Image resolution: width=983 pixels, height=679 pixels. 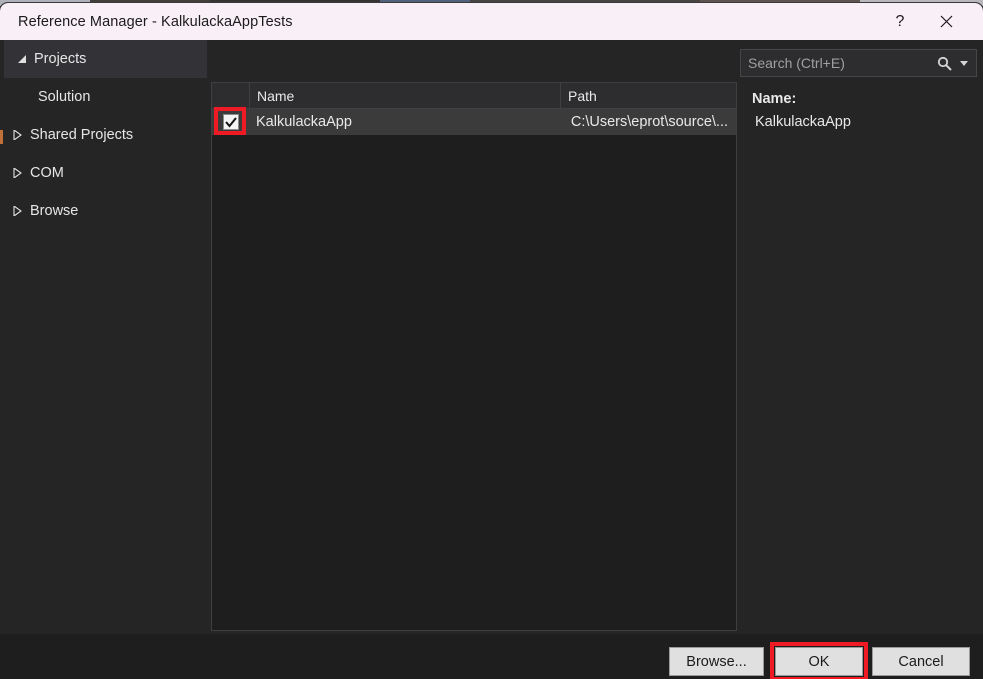 I want to click on details-name-label: Name:, so click(x=774, y=99).